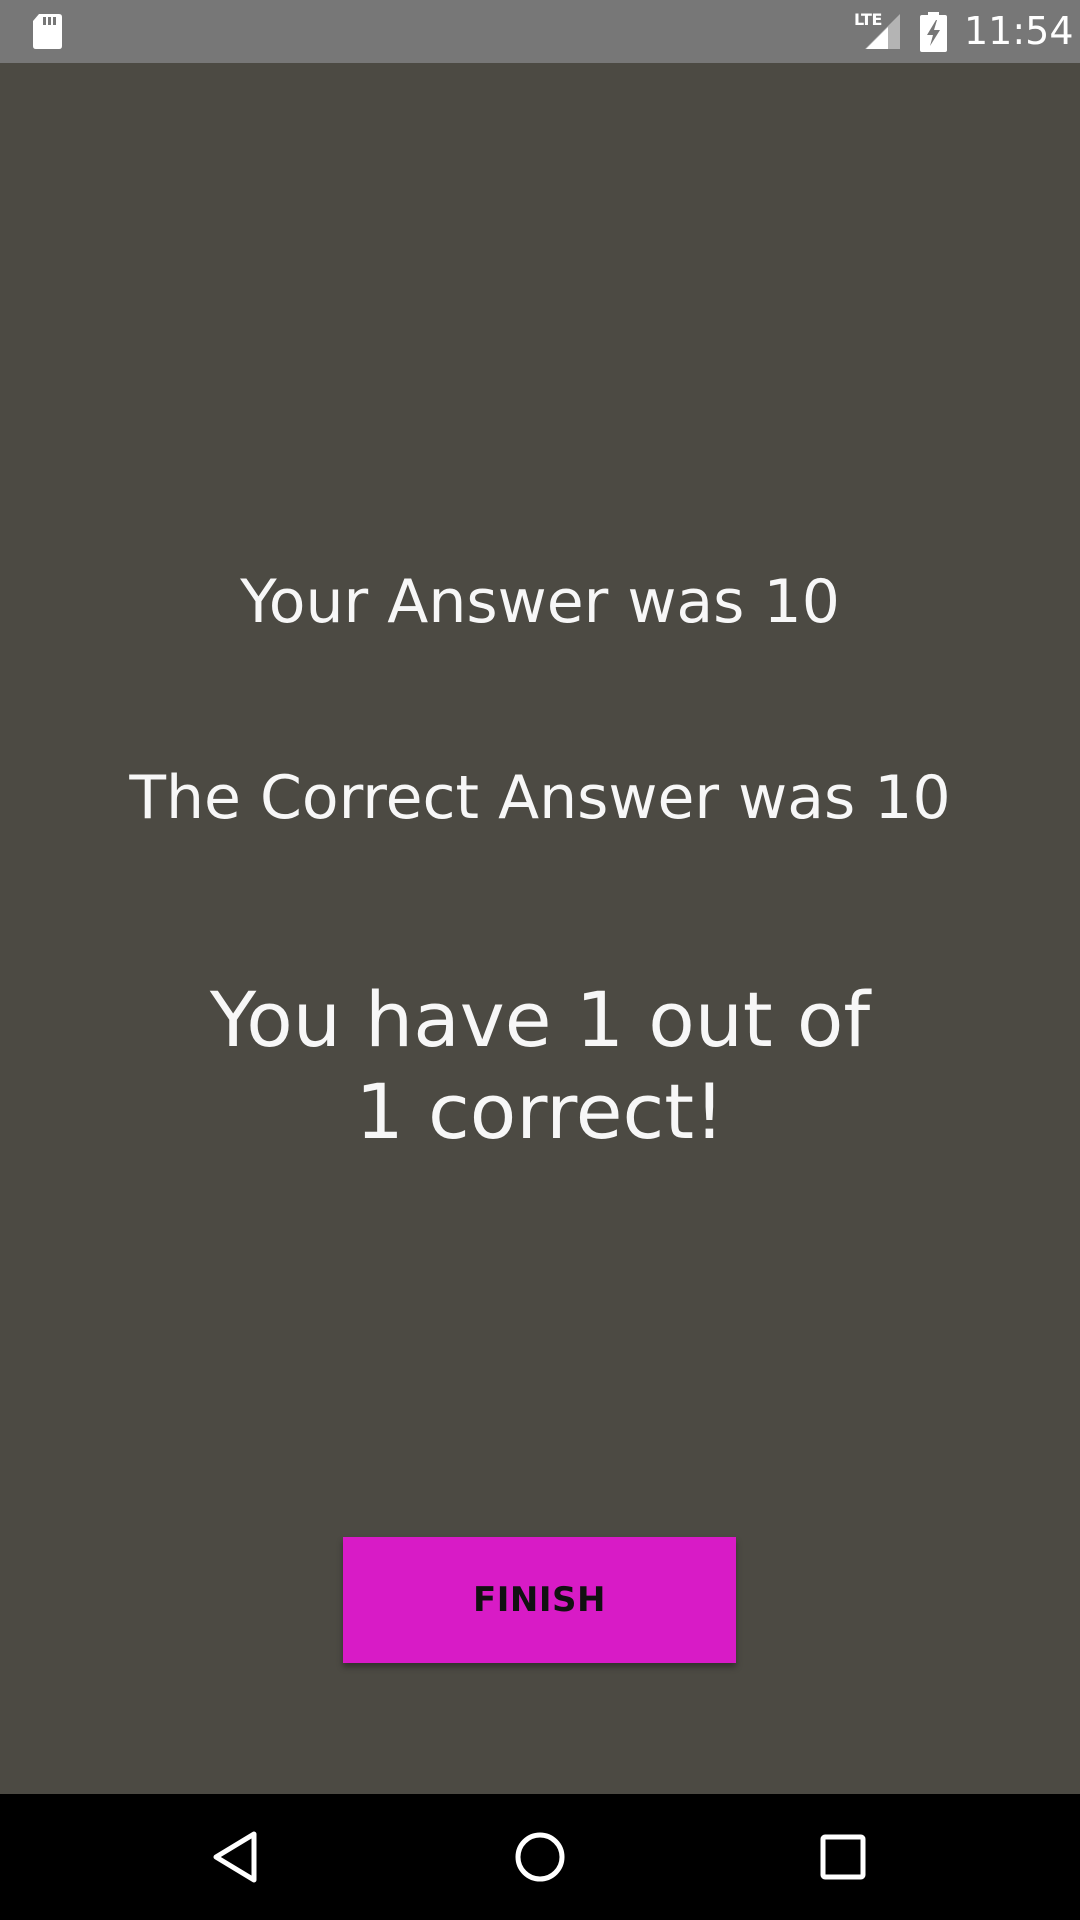 The image size is (1080, 1920). Describe the element at coordinates (933, 32) in the screenshot. I see `battery-charging-icon` at that location.